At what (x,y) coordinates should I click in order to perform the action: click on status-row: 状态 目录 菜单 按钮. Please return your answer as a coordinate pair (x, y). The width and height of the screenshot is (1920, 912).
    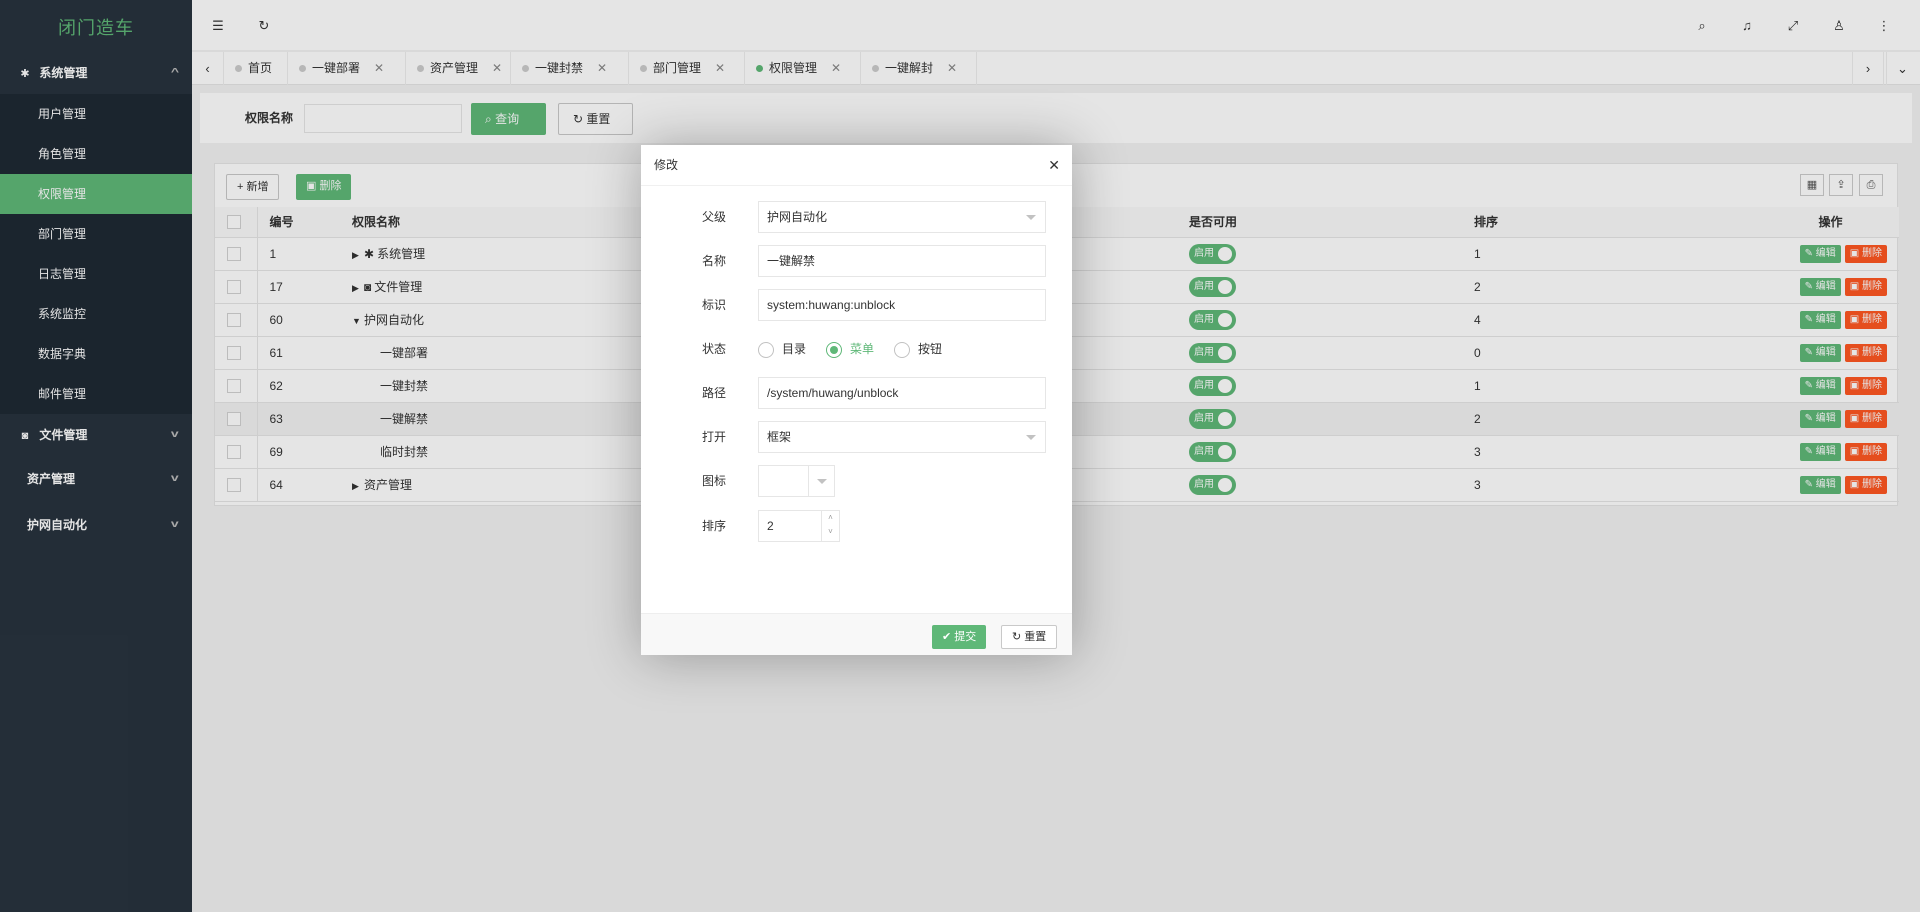
    Looking at the image, I should click on (856, 349).